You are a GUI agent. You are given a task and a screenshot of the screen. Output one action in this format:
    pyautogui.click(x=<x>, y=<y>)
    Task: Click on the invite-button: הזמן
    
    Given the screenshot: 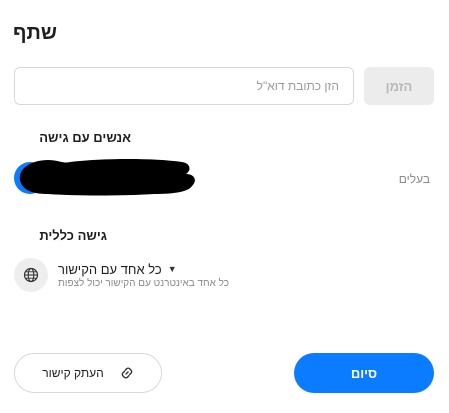 What is the action you would take?
    pyautogui.click(x=399, y=86)
    